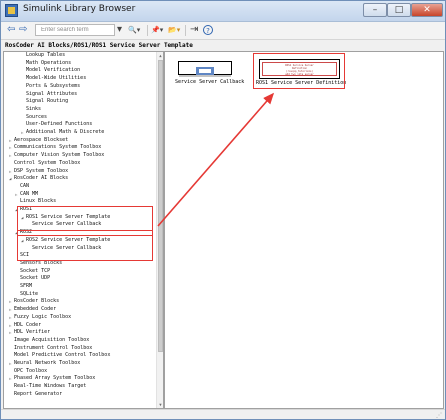 This screenshot has width=446, height=420. Describe the element at coordinates (47, 101) in the screenshot. I see `tree-item: Signal Routing` at that location.